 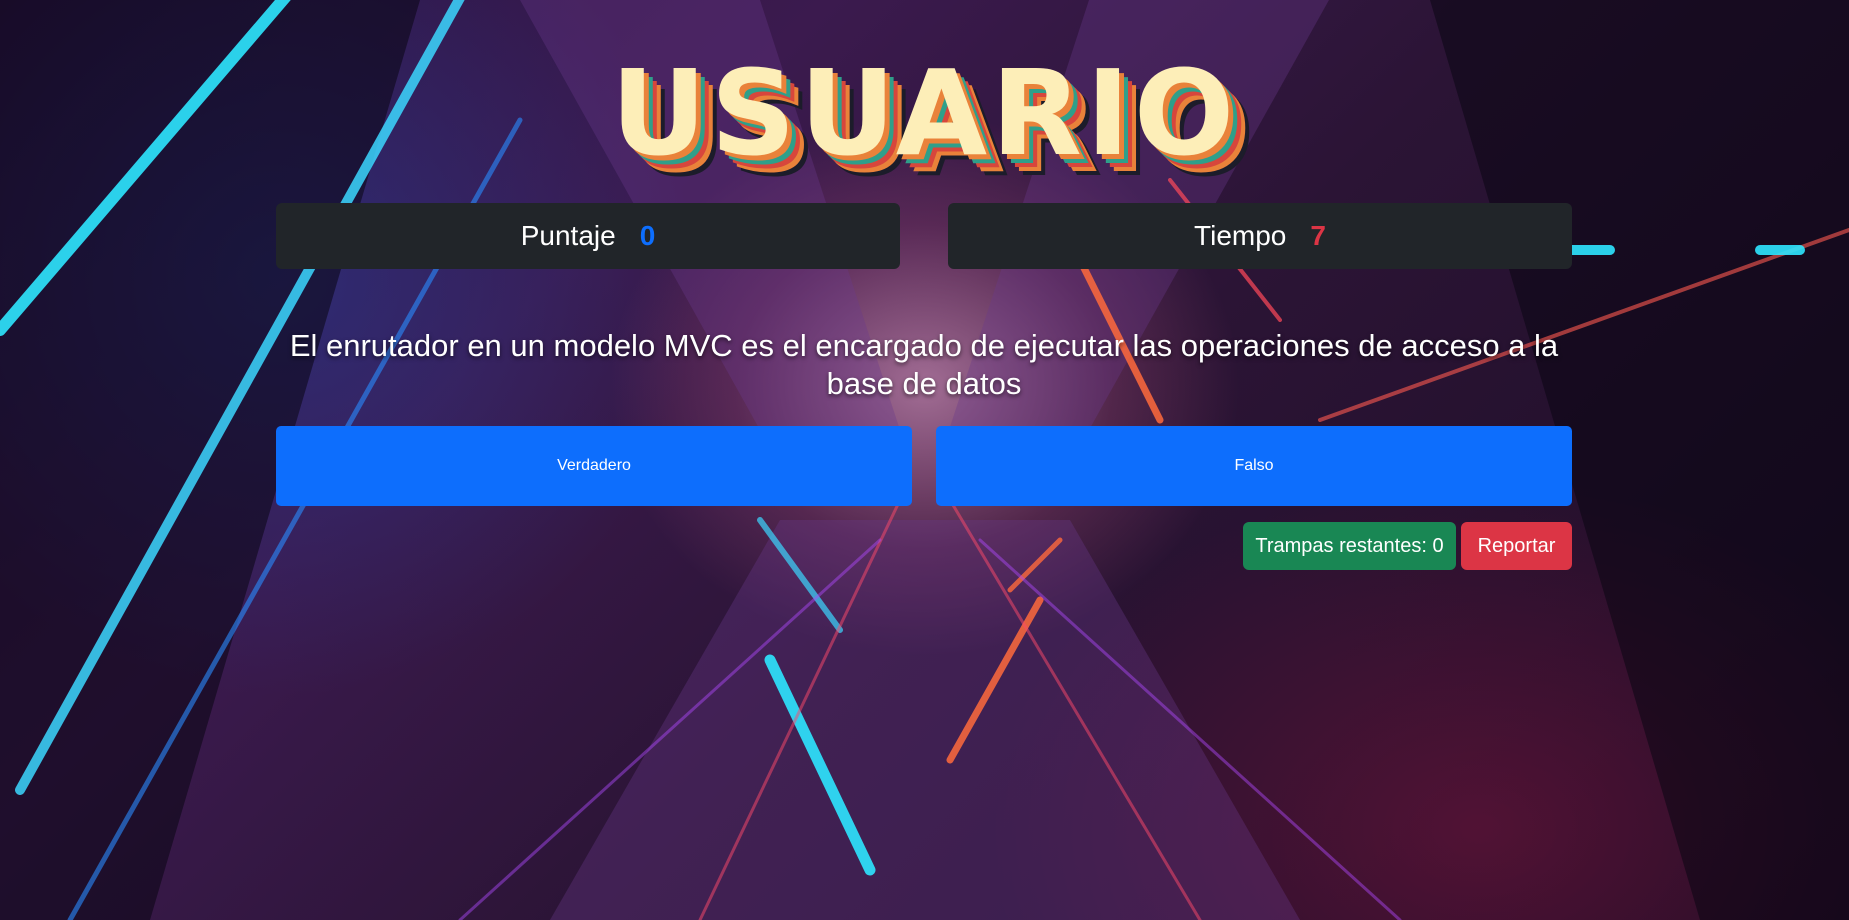 I want to click on time-value: 7, so click(x=1318, y=235).